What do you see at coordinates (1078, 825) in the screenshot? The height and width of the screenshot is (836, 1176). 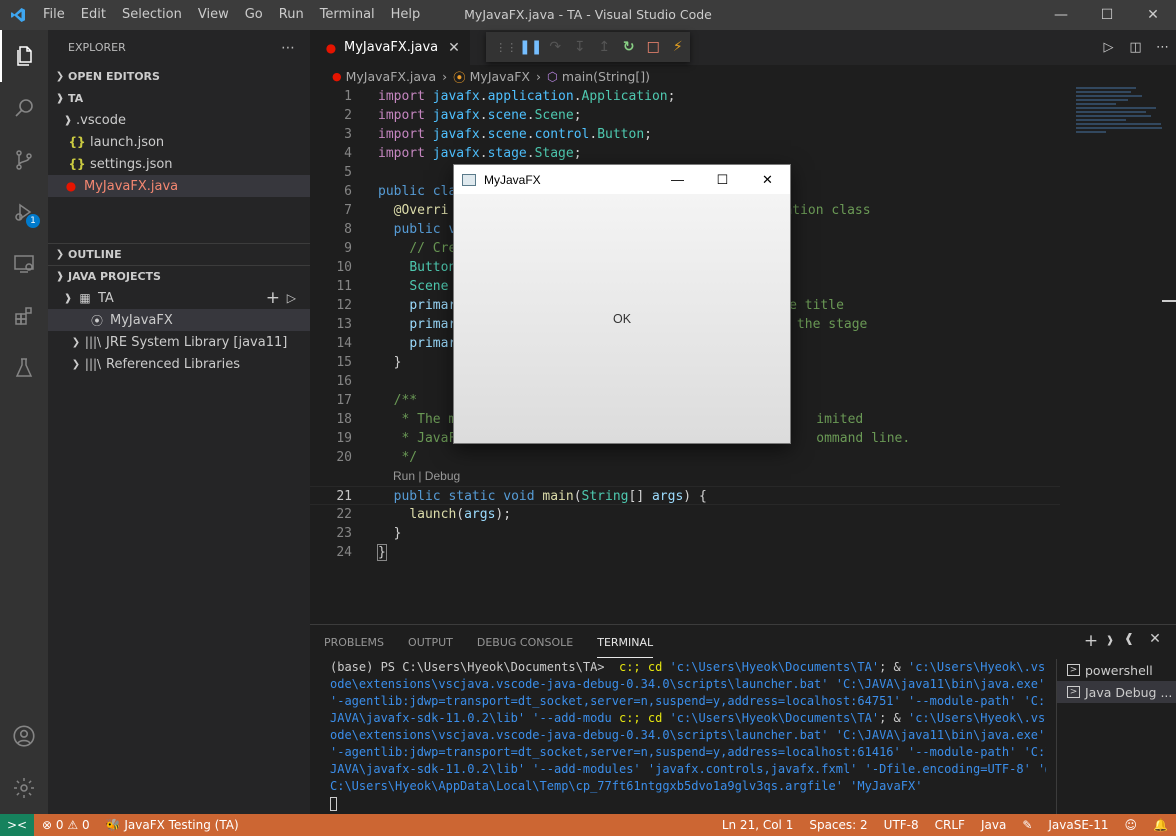 I see `java-runtime: JavaSE-11` at bounding box center [1078, 825].